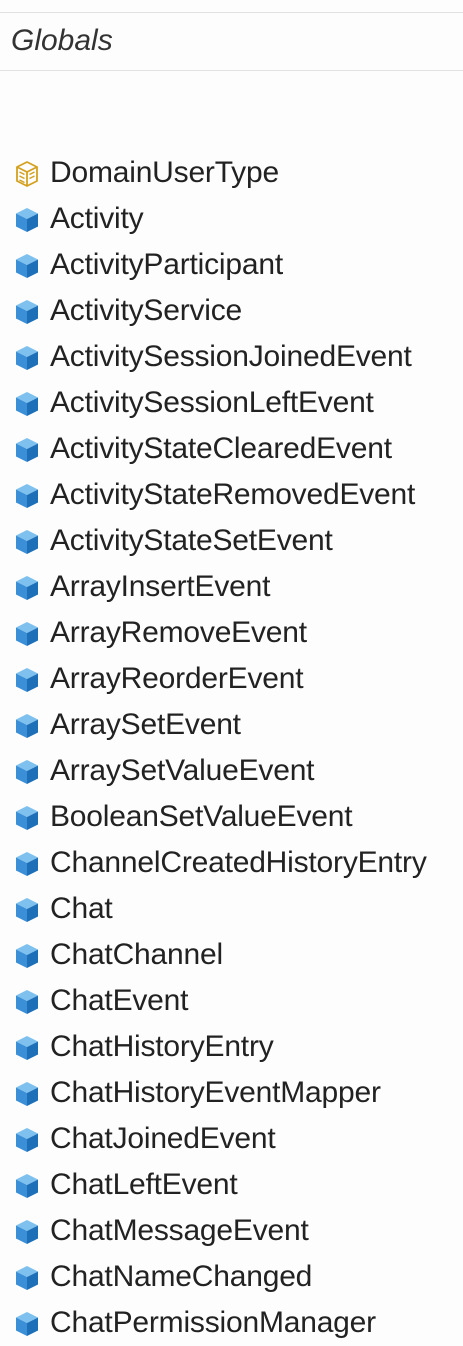 This screenshot has height=1346, width=463. Describe the element at coordinates (231, 955) in the screenshot. I see `list-item: ChatChannel` at that location.